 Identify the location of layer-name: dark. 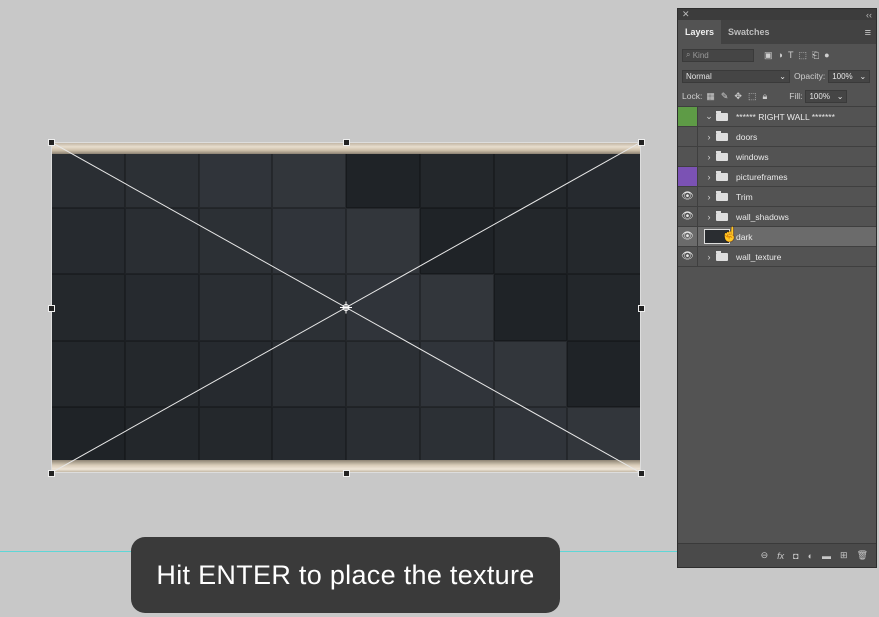
(744, 236).